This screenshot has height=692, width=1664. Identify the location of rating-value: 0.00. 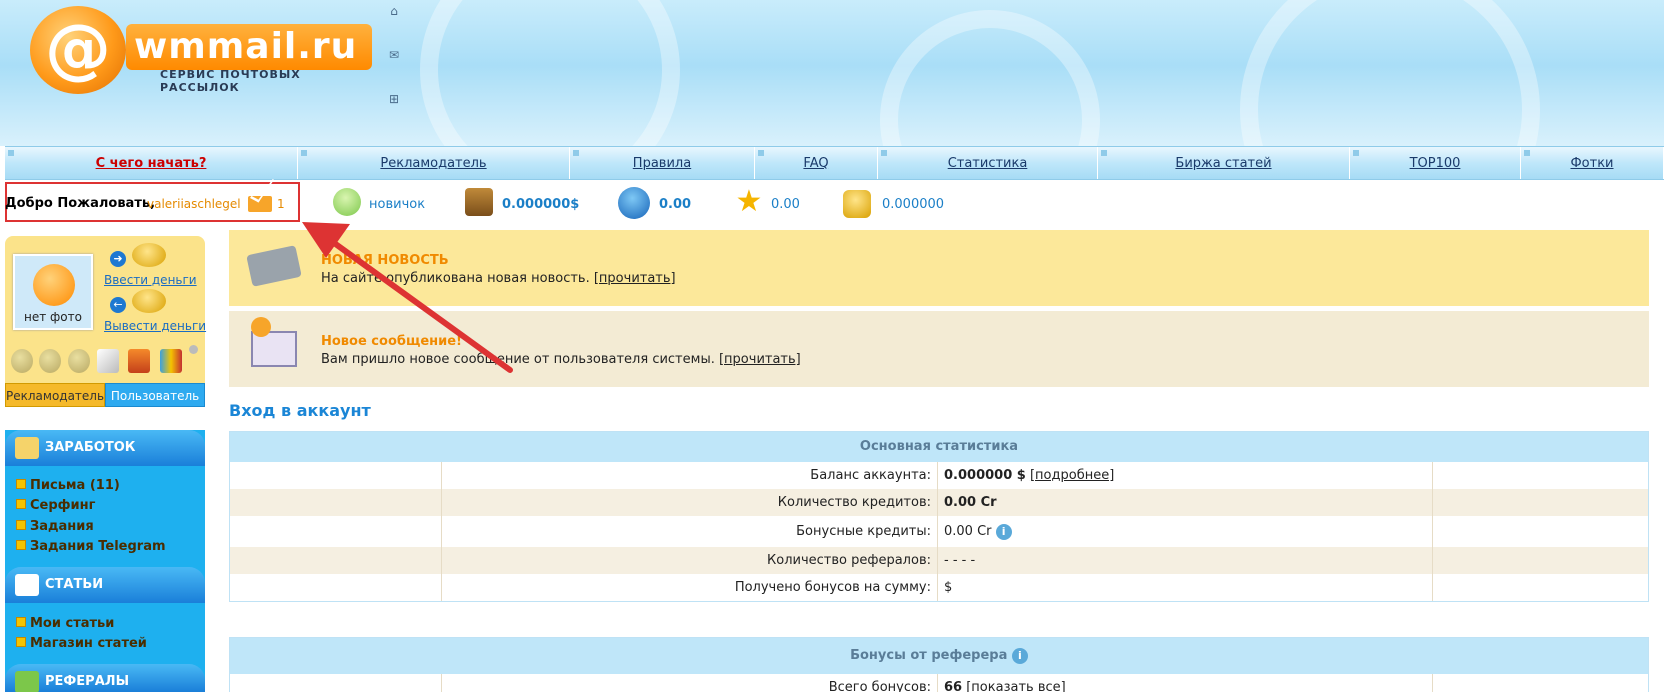
(785, 204).